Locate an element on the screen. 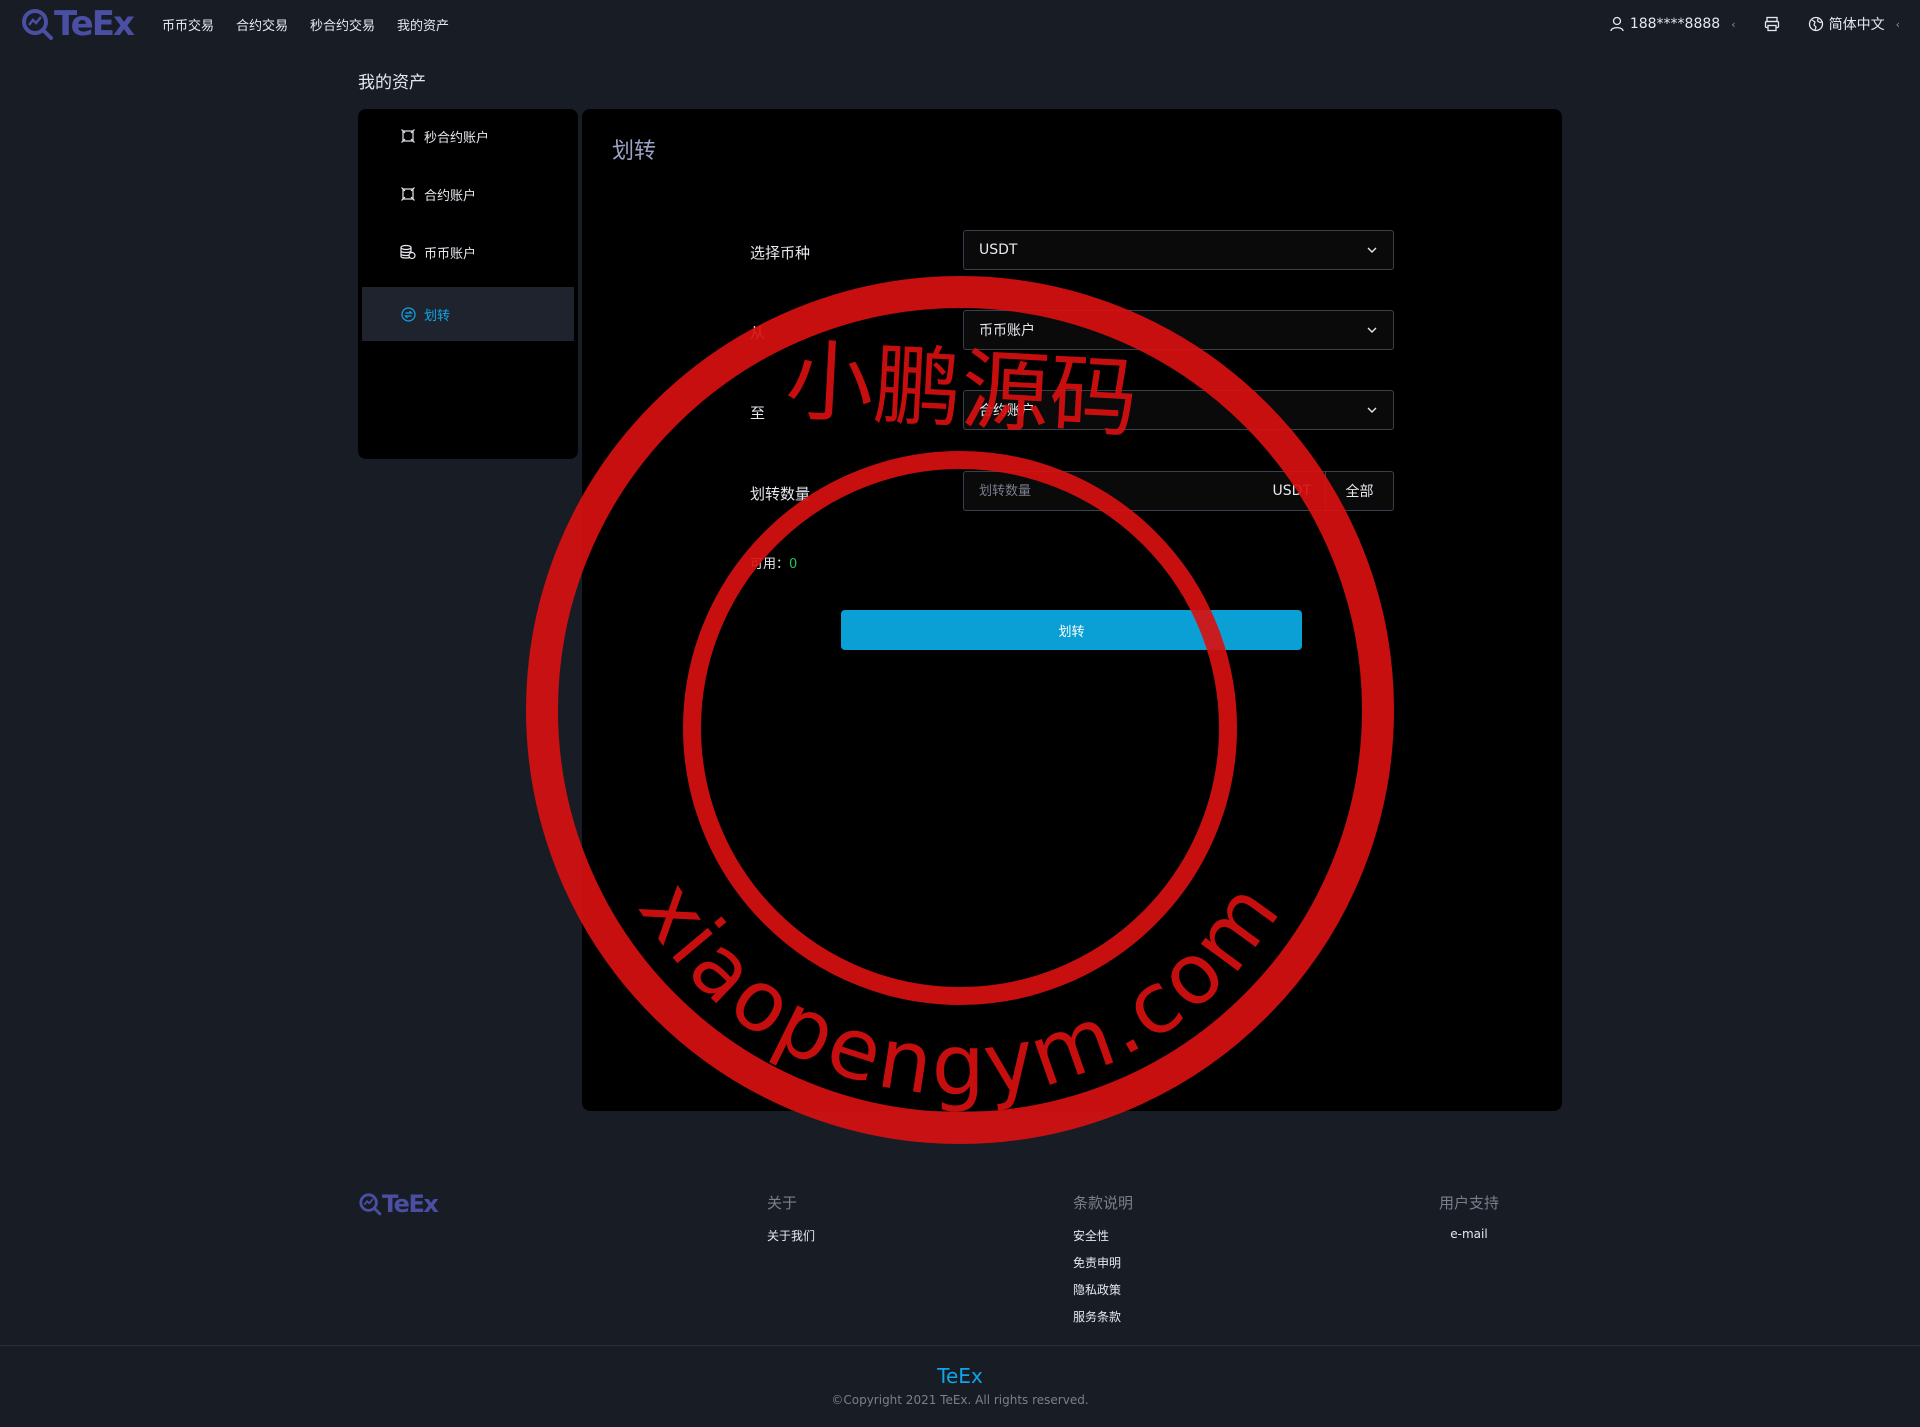 The height and width of the screenshot is (1427, 1920). coin-select-value: USDT is located at coordinates (998, 250).